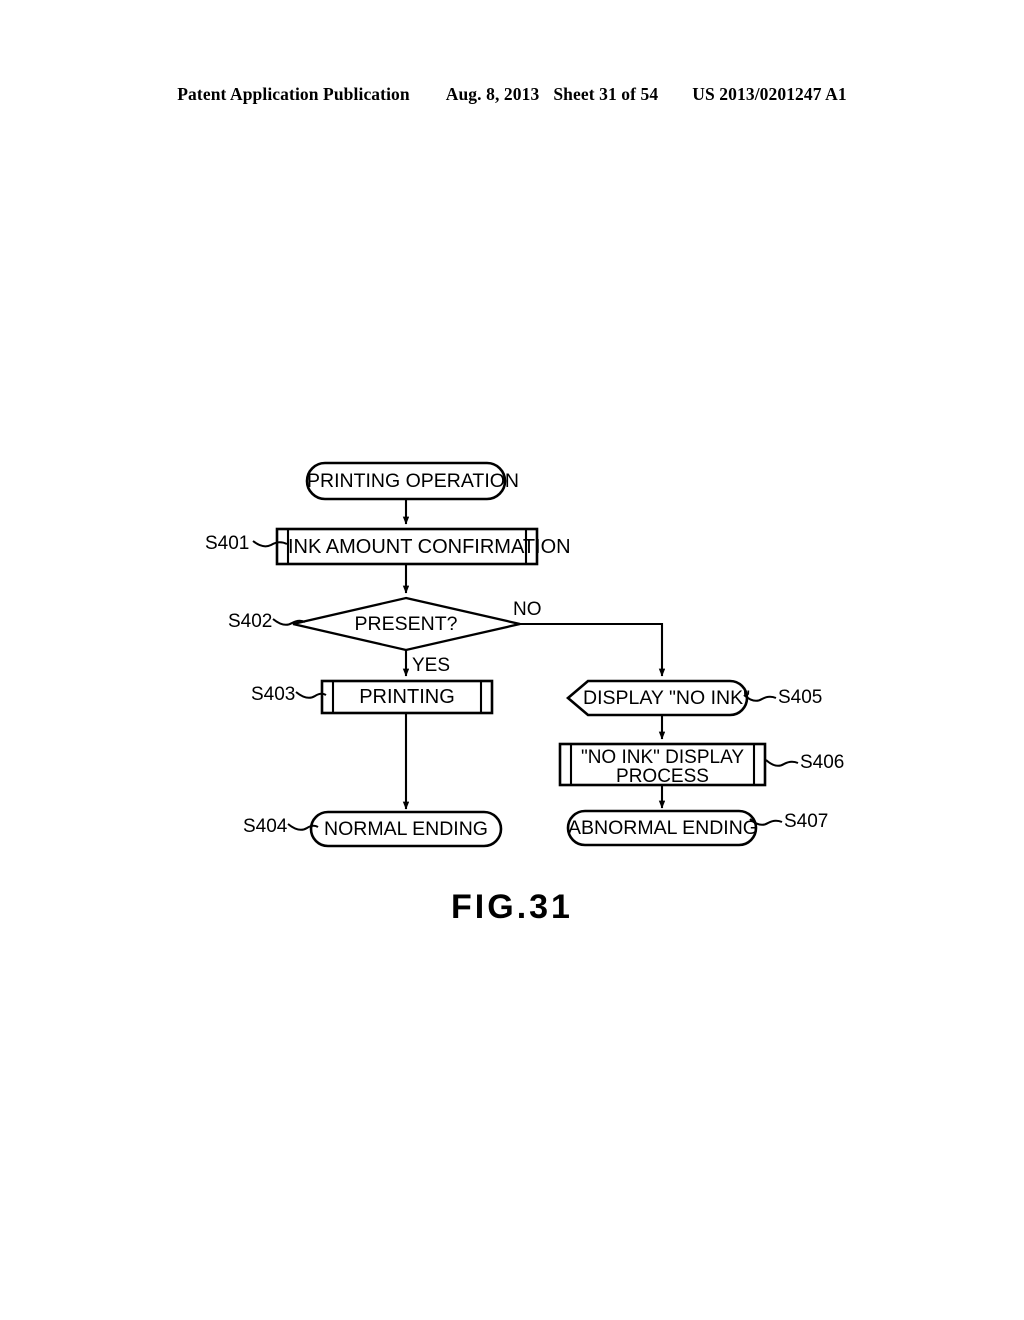  Describe the element at coordinates (806, 821) in the screenshot. I see `step-label-s407: S407` at that location.